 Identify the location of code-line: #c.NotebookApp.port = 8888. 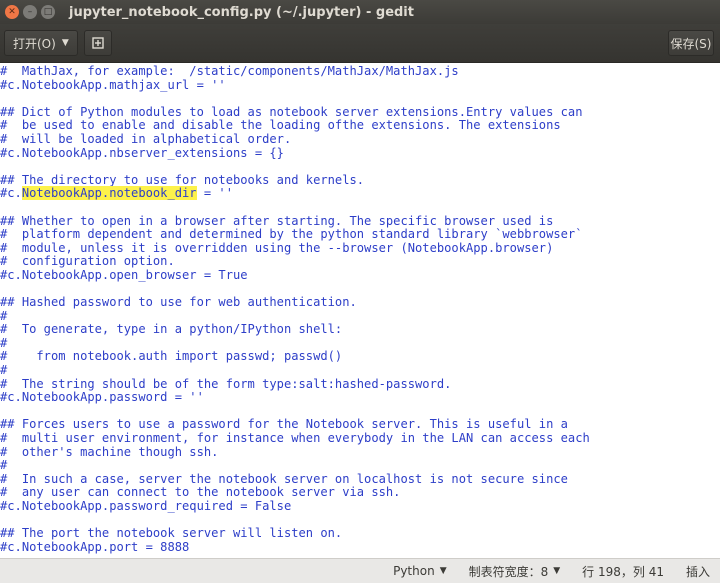
(95, 546).